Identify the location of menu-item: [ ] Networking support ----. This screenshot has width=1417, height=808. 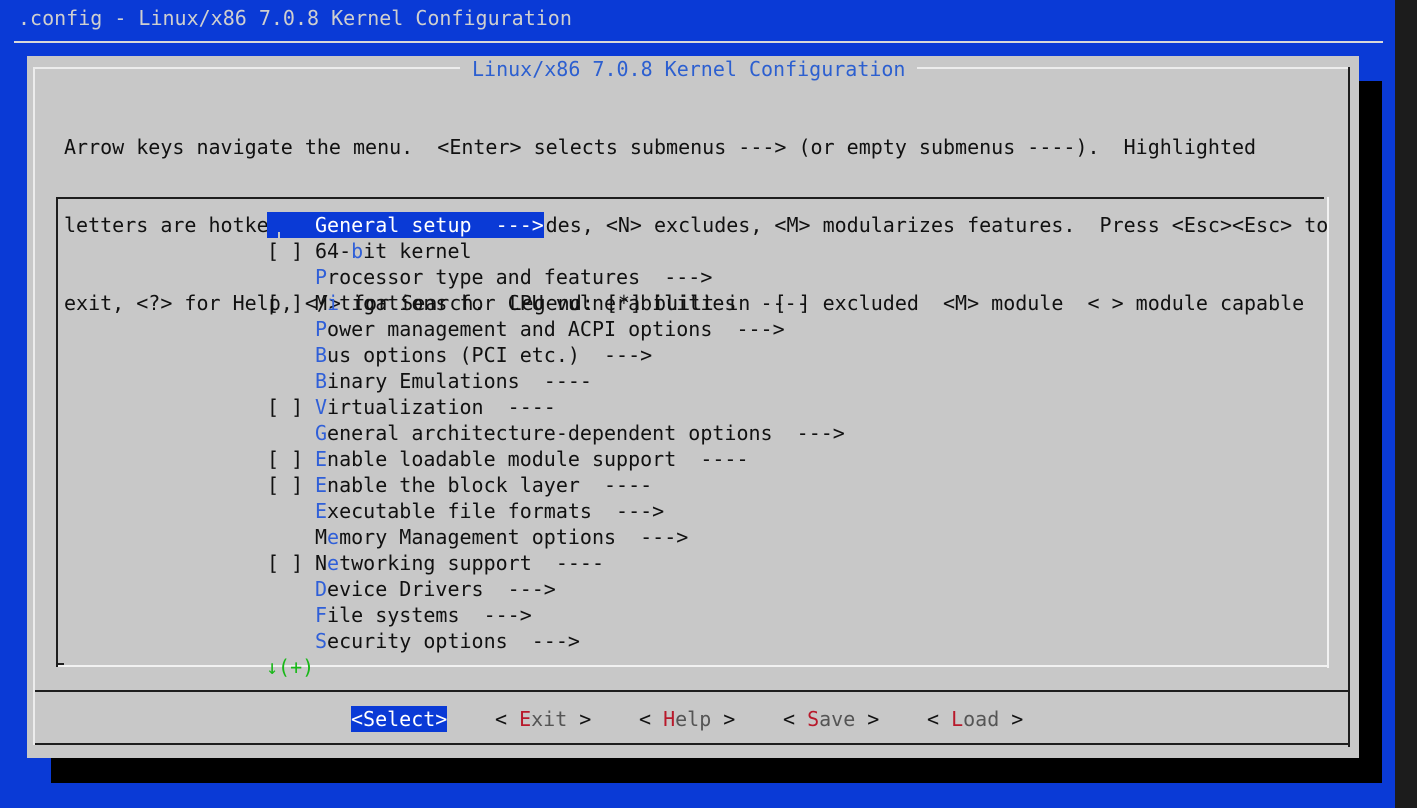
(556, 563).